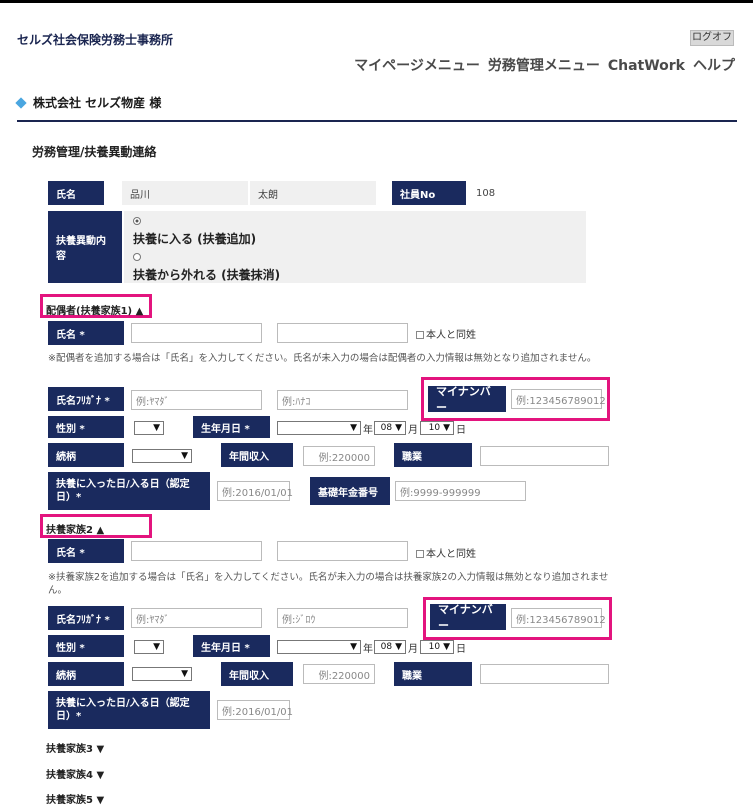 This screenshot has width=753, height=806. What do you see at coordinates (342, 618) in the screenshot?
I see `dep2-kana-first-input: 例:ｼﾞﾛｳ` at bounding box center [342, 618].